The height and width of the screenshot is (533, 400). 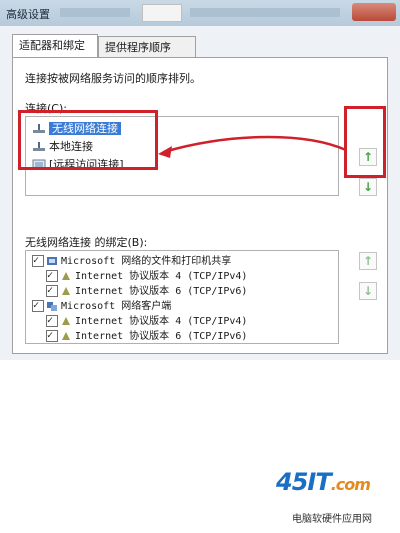 I want to click on brand-logo: 45IT.com, so click(x=323, y=482).